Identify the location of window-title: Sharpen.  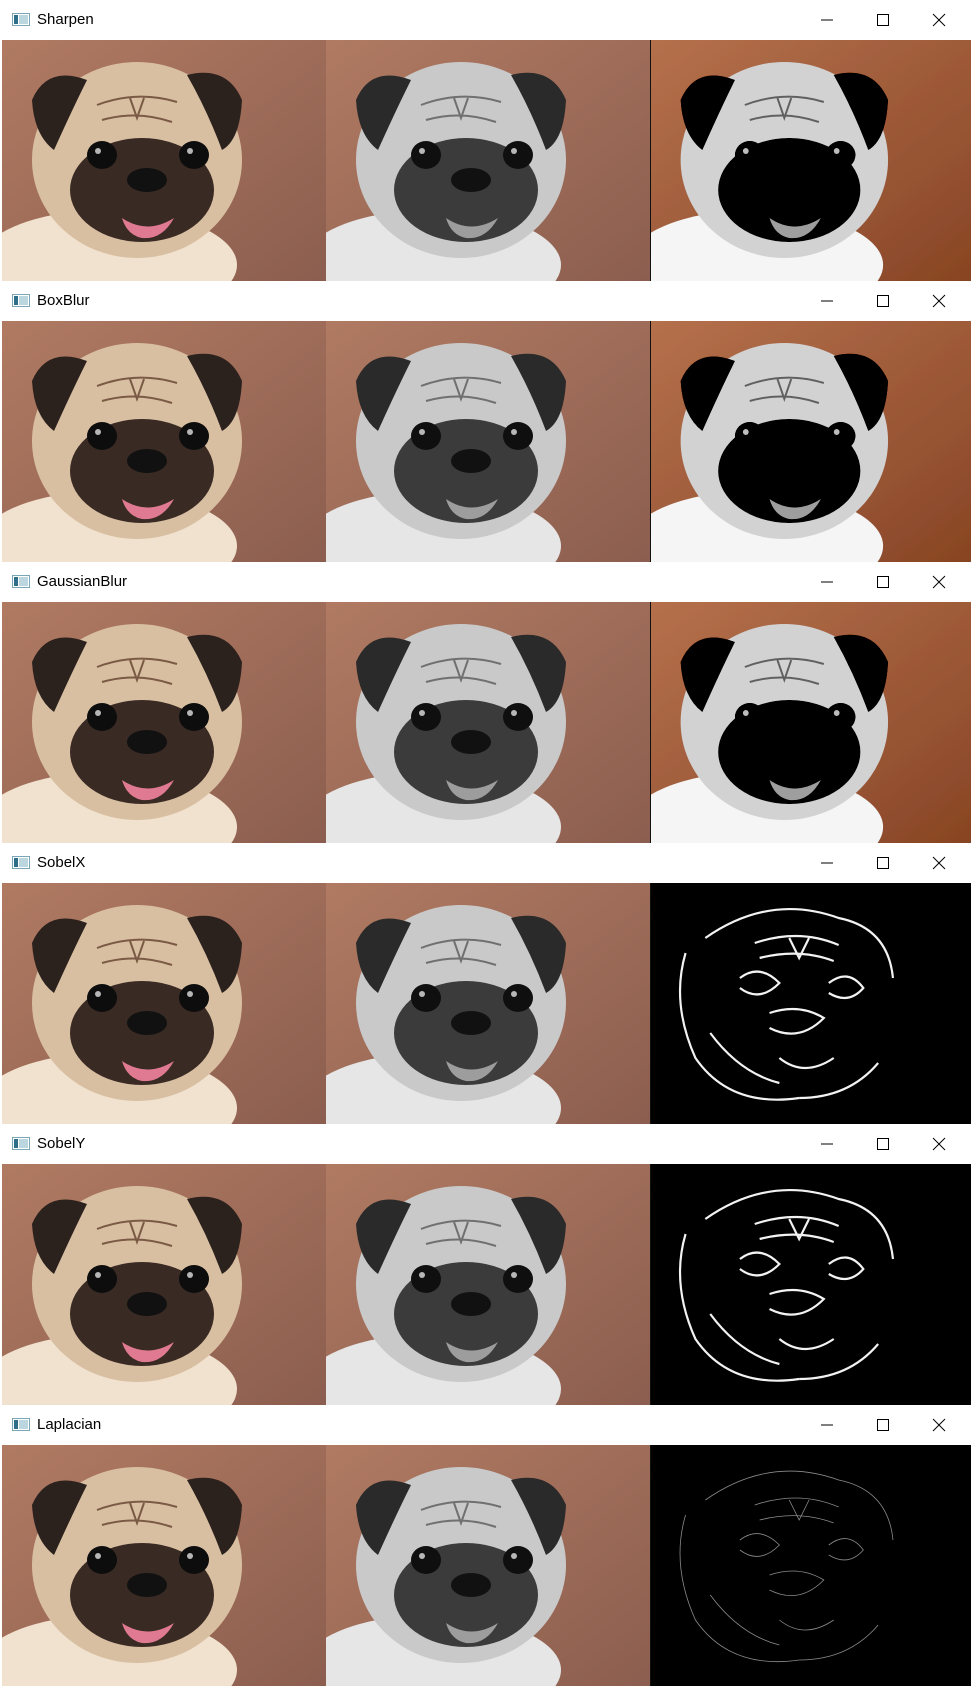
(65, 19).